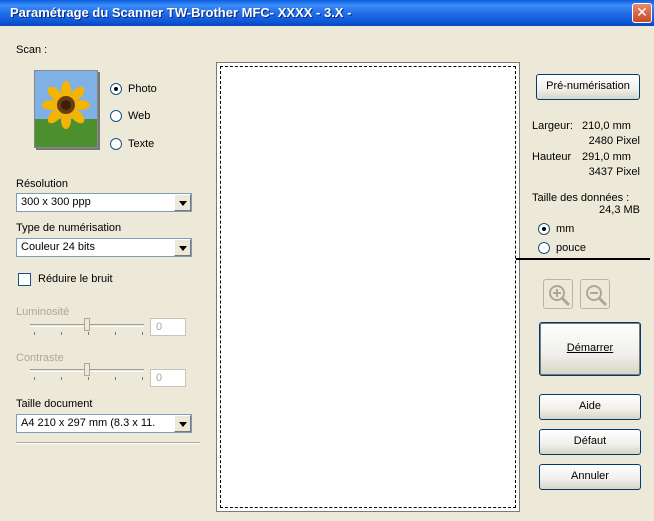 This screenshot has width=654, height=521. I want to click on data-size-label: Taille des données :, so click(581, 198).